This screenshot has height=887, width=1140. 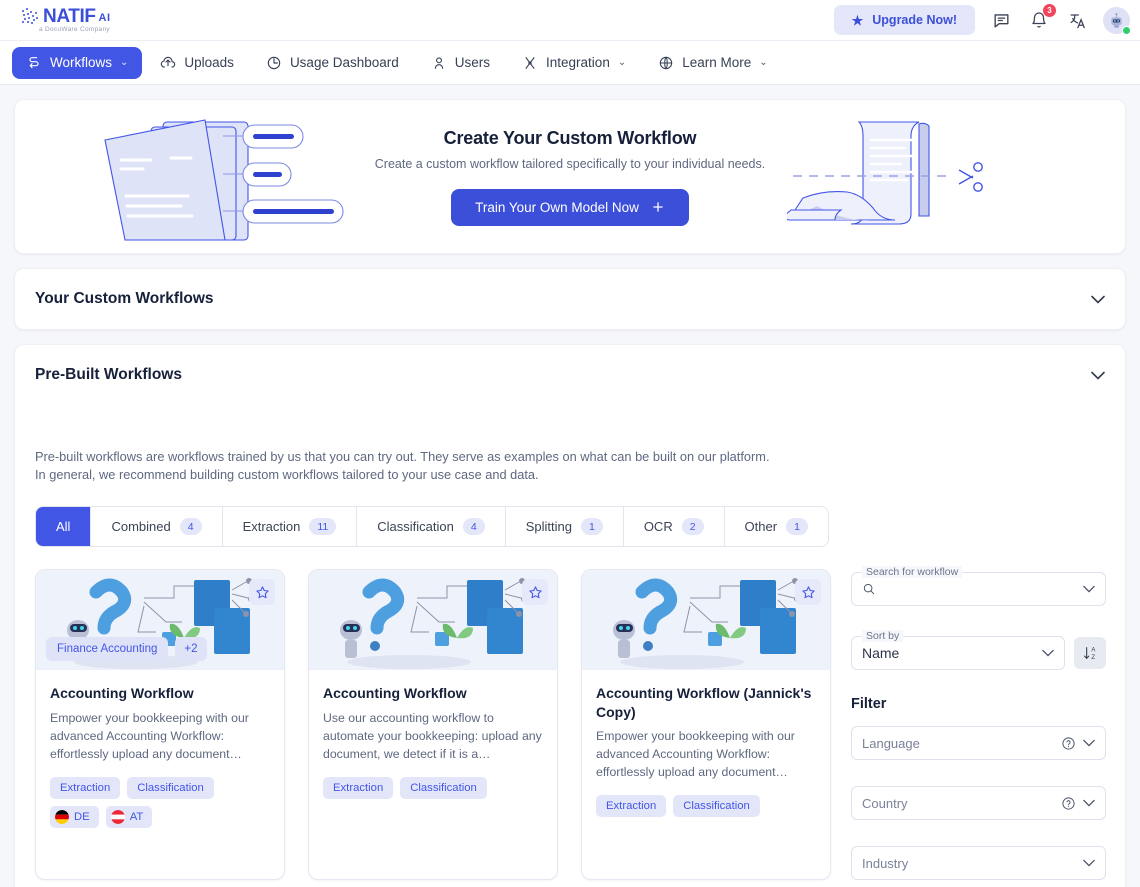 I want to click on workflow-country-flags: DE AT, so click(x=160, y=816).